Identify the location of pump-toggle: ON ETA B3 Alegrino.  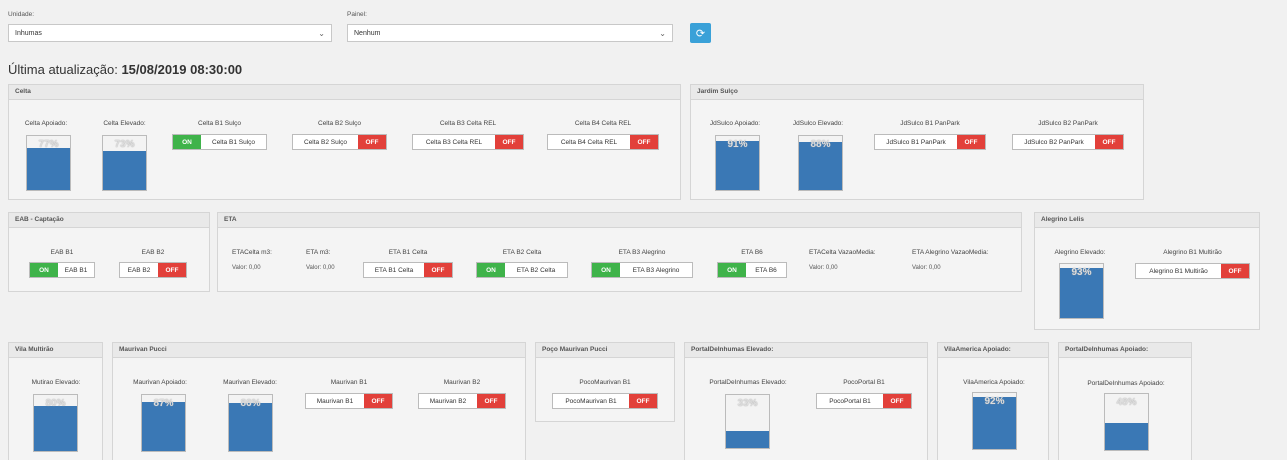
(642, 270).